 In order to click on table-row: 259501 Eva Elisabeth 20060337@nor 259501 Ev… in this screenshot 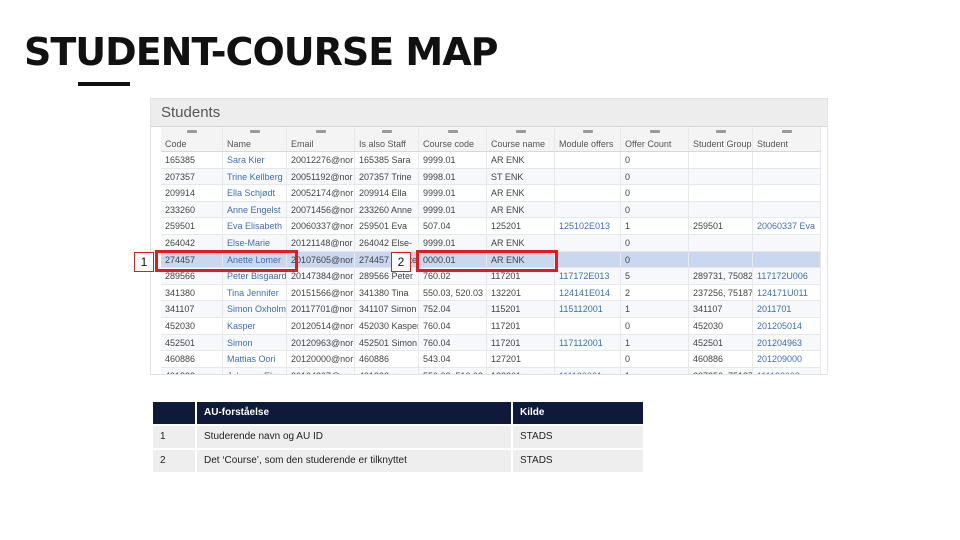, I will do `click(491, 226)`.